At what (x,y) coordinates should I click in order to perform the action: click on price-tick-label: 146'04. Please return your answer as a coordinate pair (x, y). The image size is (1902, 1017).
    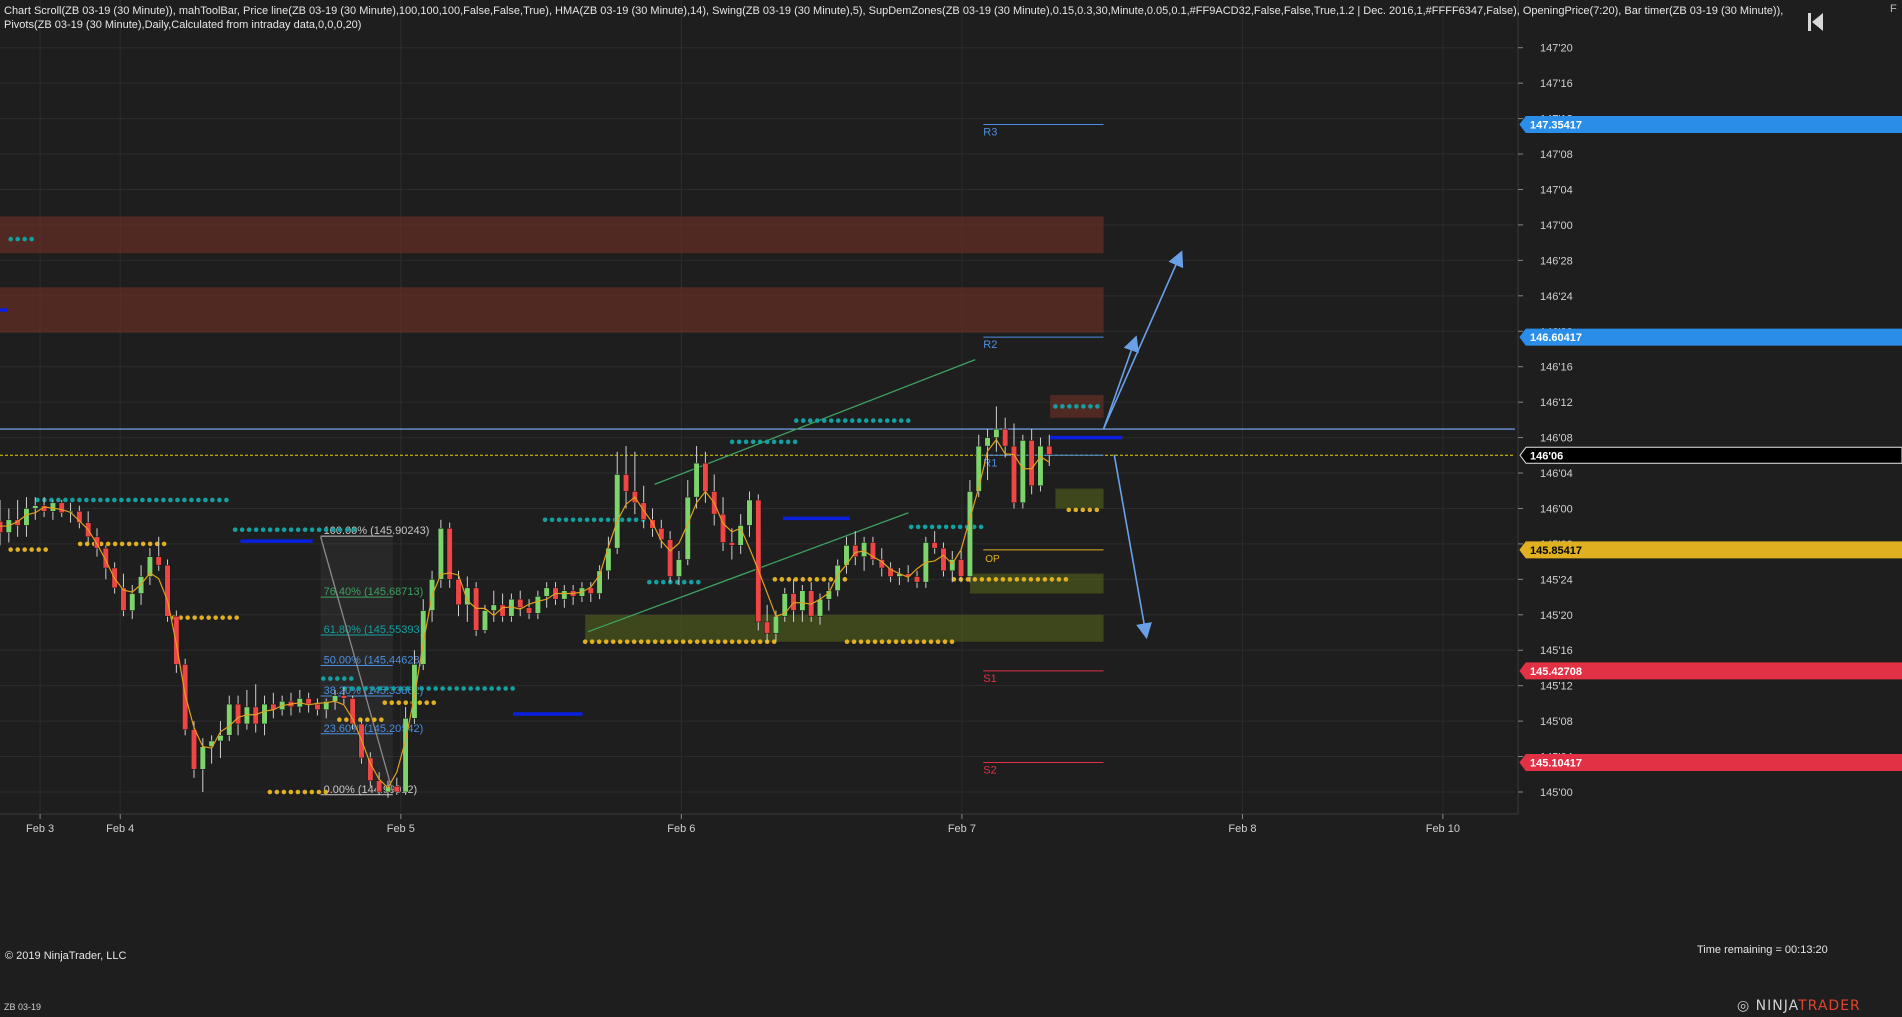
    Looking at the image, I should click on (1556, 474).